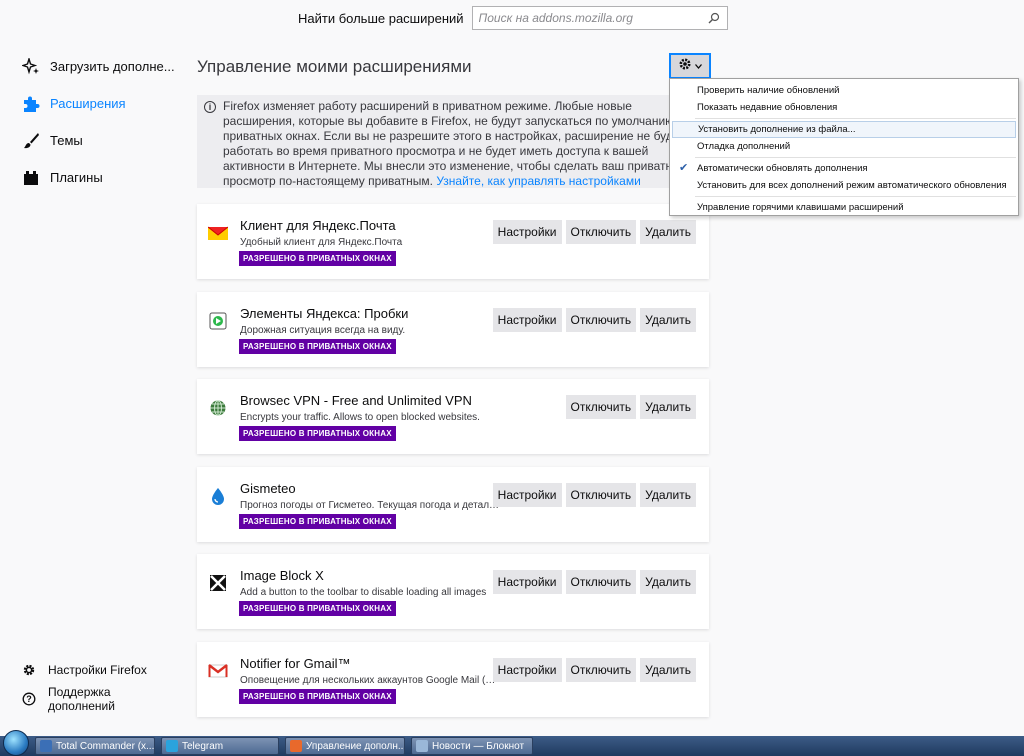  What do you see at coordinates (685, 66) in the screenshot?
I see `gear-icon` at bounding box center [685, 66].